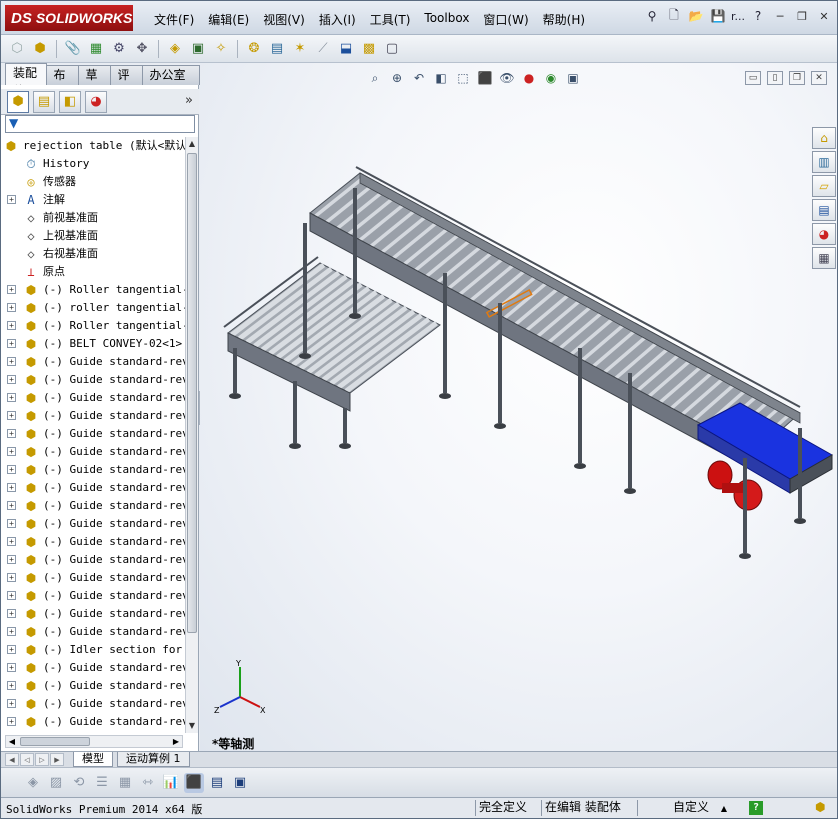  What do you see at coordinates (221, 49) in the screenshot?
I see `reference-geometry-icon: ✧` at bounding box center [221, 49].